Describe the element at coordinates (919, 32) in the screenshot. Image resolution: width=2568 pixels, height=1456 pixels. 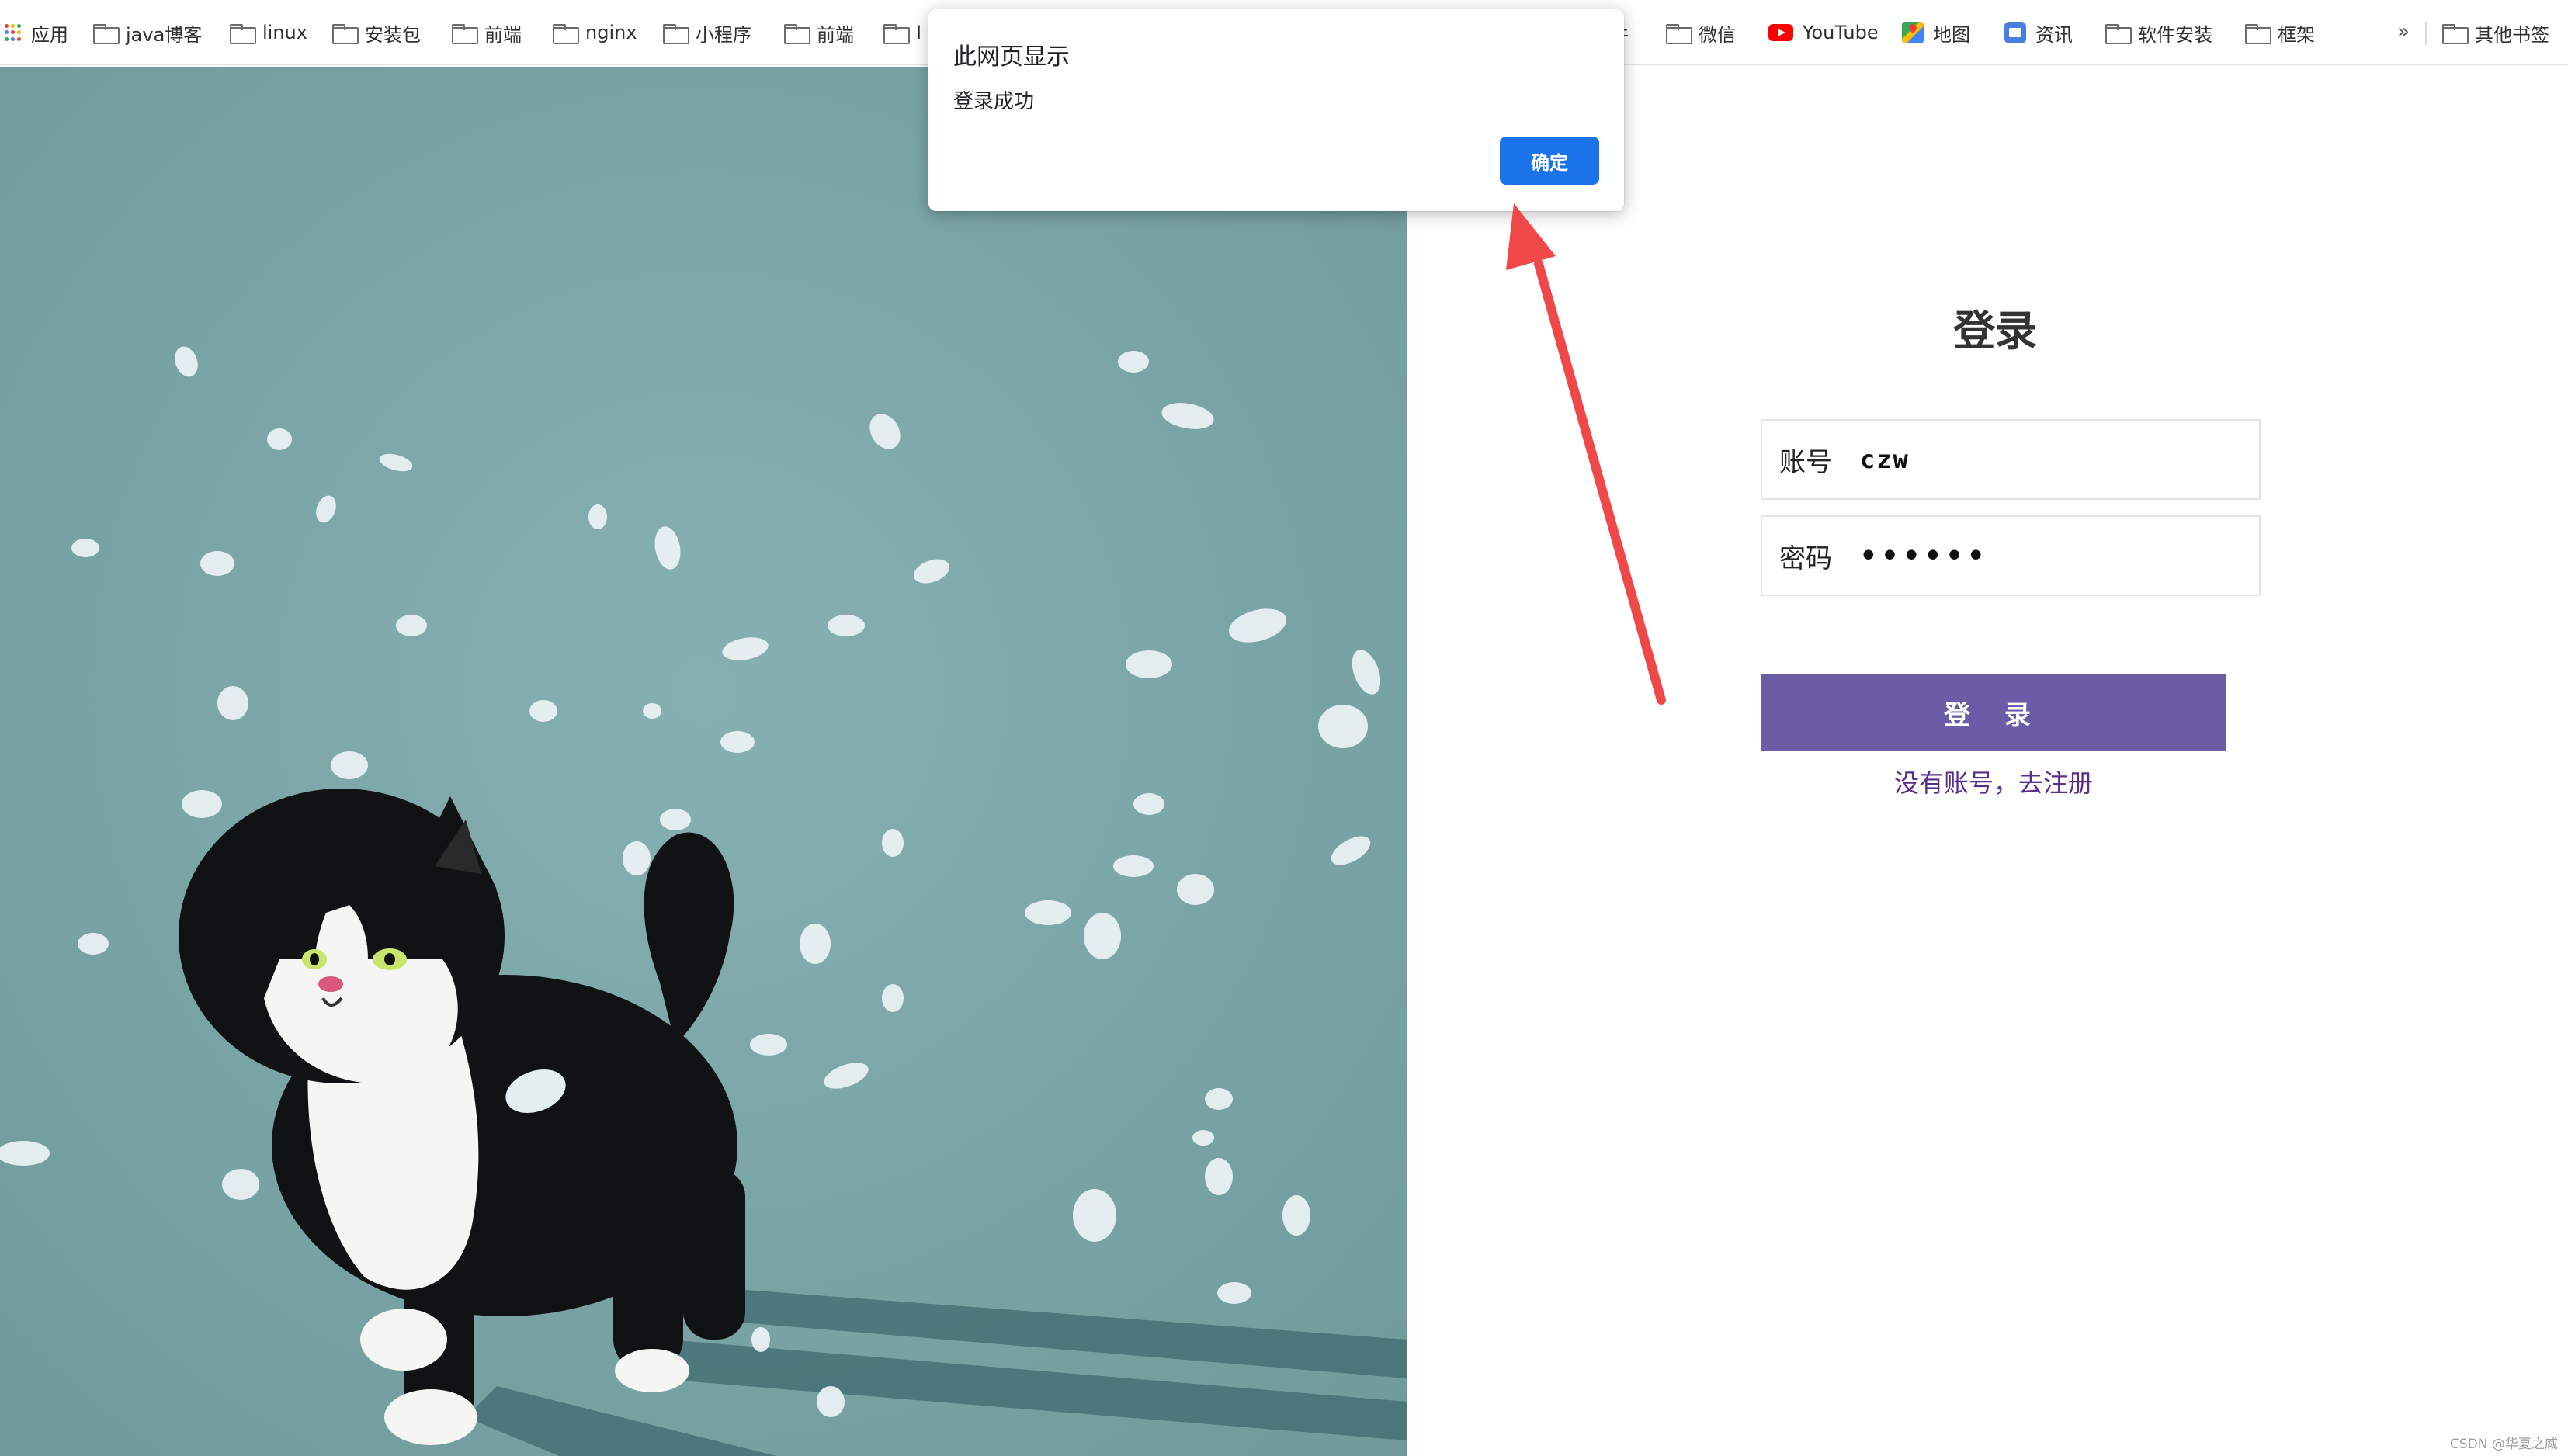
I see `bookmark-label: I` at that location.